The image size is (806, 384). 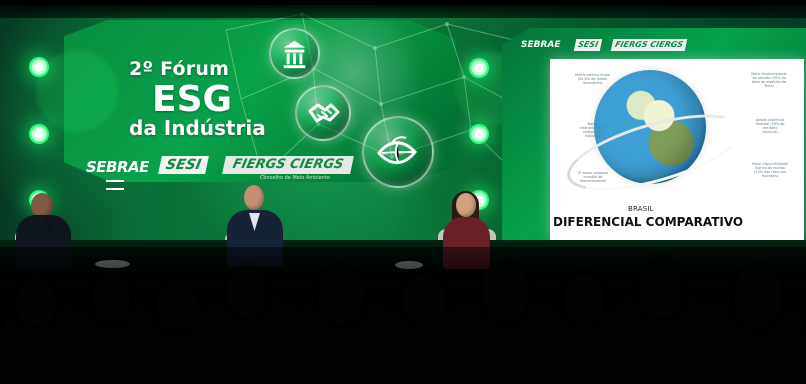 What do you see at coordinates (641, 209) in the screenshot?
I see `slide-country: BRASIL` at bounding box center [641, 209].